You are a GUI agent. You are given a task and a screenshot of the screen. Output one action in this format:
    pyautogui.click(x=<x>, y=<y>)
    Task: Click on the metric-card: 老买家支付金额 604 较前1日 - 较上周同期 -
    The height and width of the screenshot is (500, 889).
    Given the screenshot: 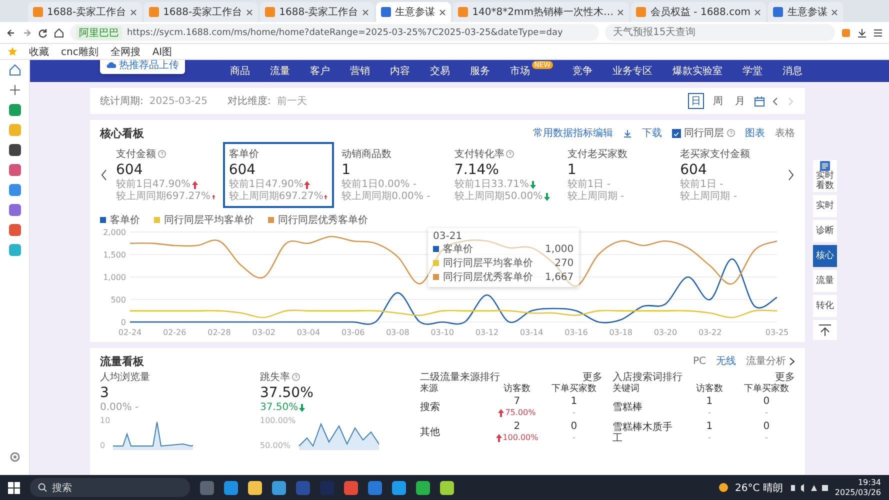 What is the action you would take?
    pyautogui.click(x=729, y=175)
    